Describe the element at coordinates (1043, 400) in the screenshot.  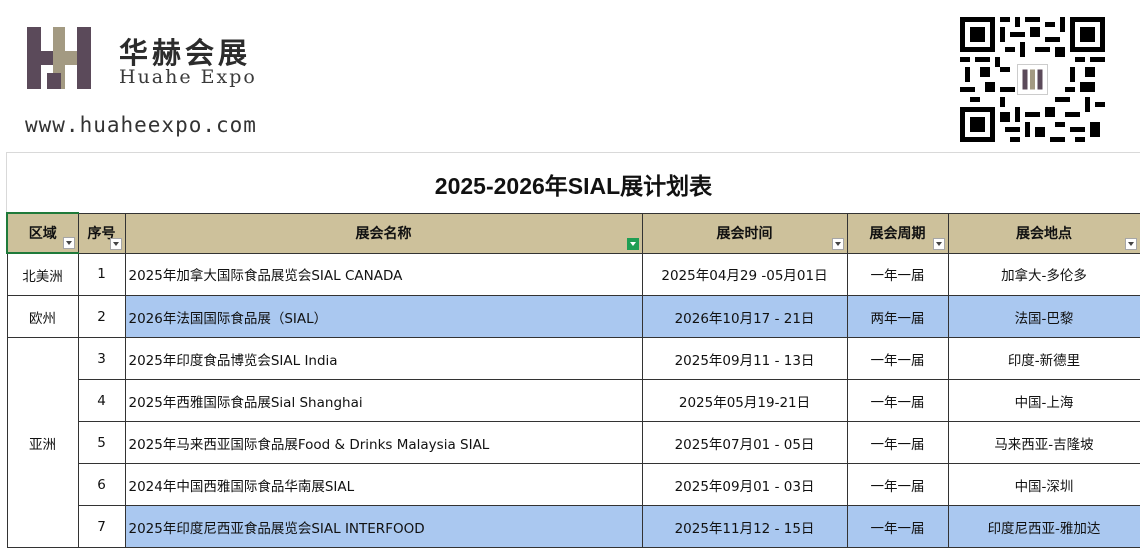
I see `location-cell: 中国-上海` at that location.